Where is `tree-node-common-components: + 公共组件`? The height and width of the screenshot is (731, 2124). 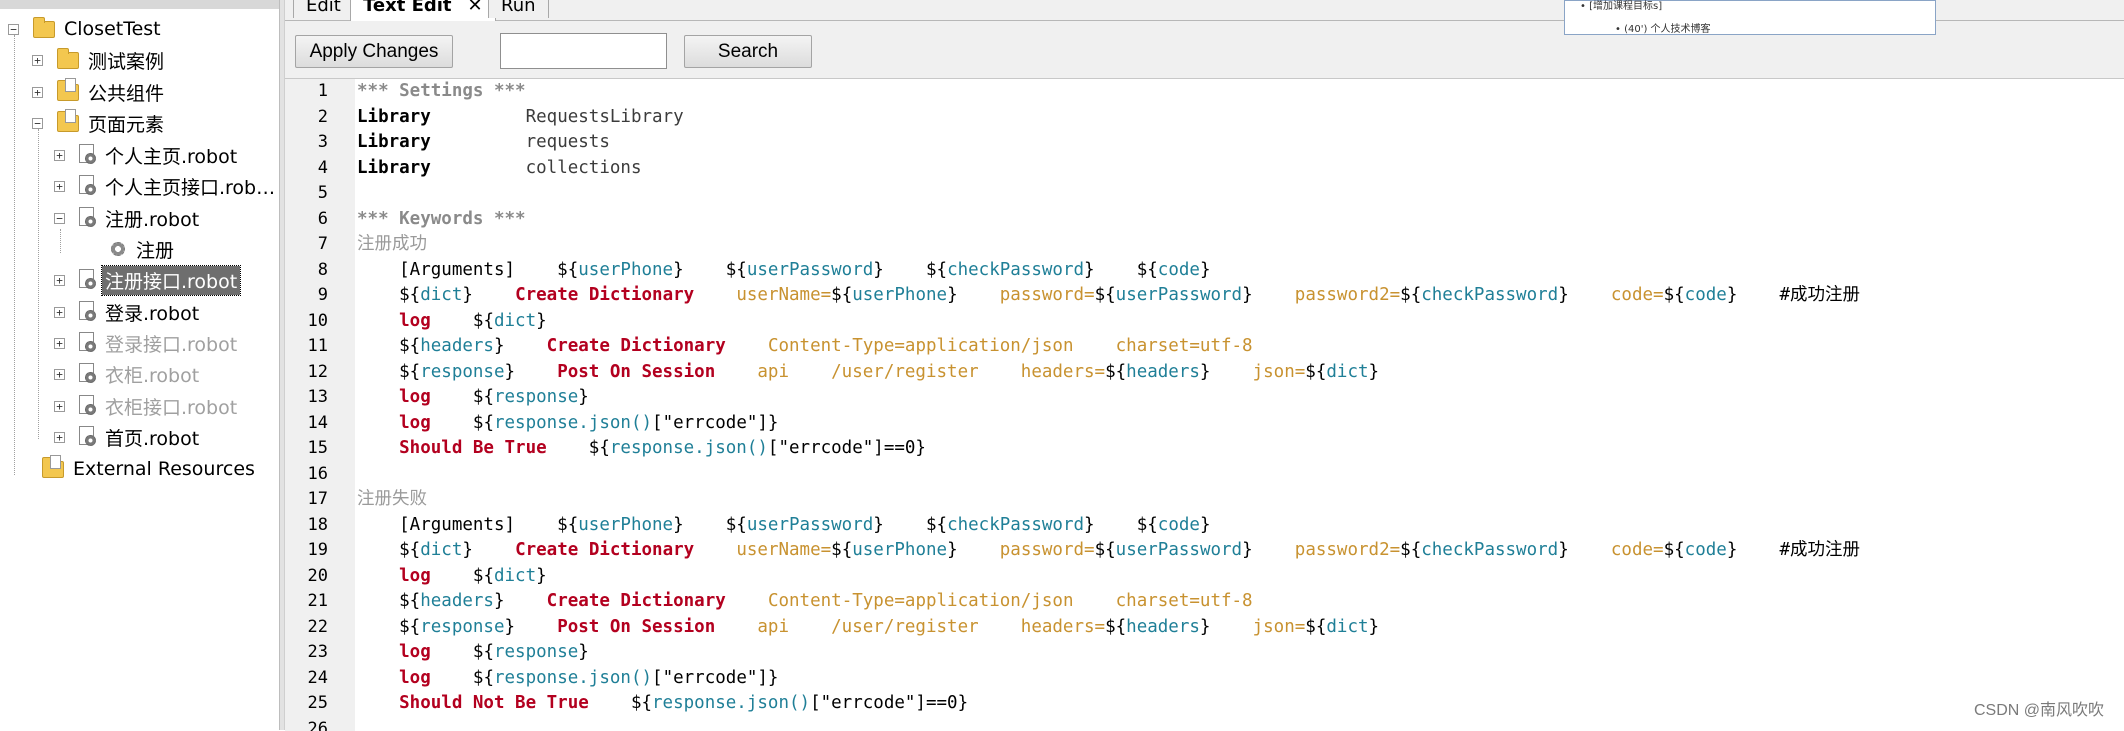
tree-node-common-components: + 公共组件 is located at coordinates (99, 92).